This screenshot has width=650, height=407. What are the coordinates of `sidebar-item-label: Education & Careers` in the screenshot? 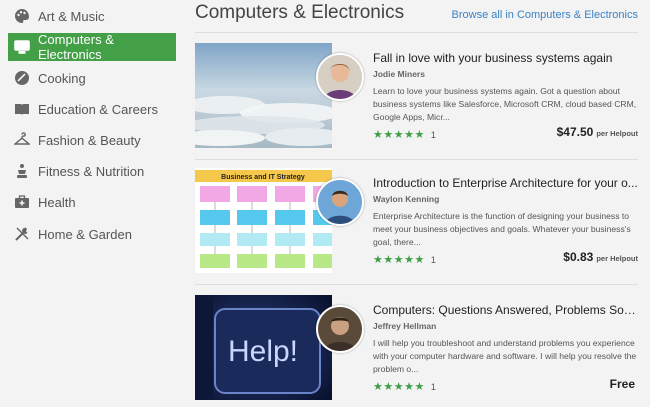 It's located at (98, 109).